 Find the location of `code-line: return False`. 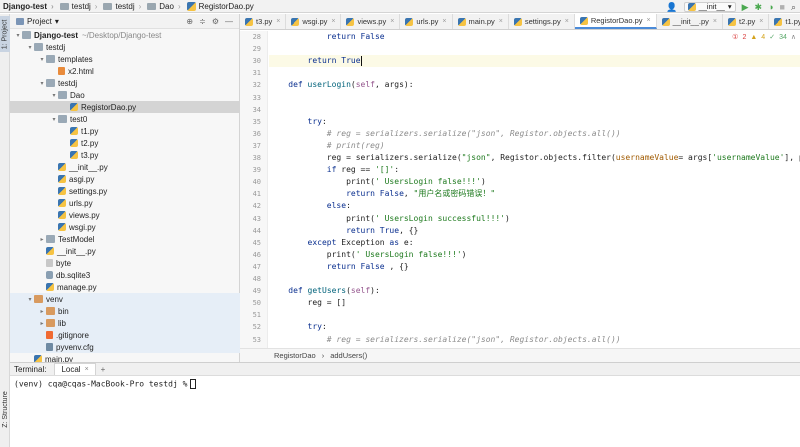

code-line: return False is located at coordinates (534, 37).